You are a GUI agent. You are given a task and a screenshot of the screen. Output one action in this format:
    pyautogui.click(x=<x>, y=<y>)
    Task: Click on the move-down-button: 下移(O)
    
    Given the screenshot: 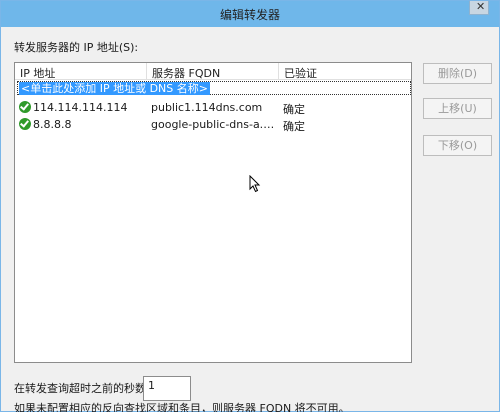 What is the action you would take?
    pyautogui.click(x=457, y=145)
    